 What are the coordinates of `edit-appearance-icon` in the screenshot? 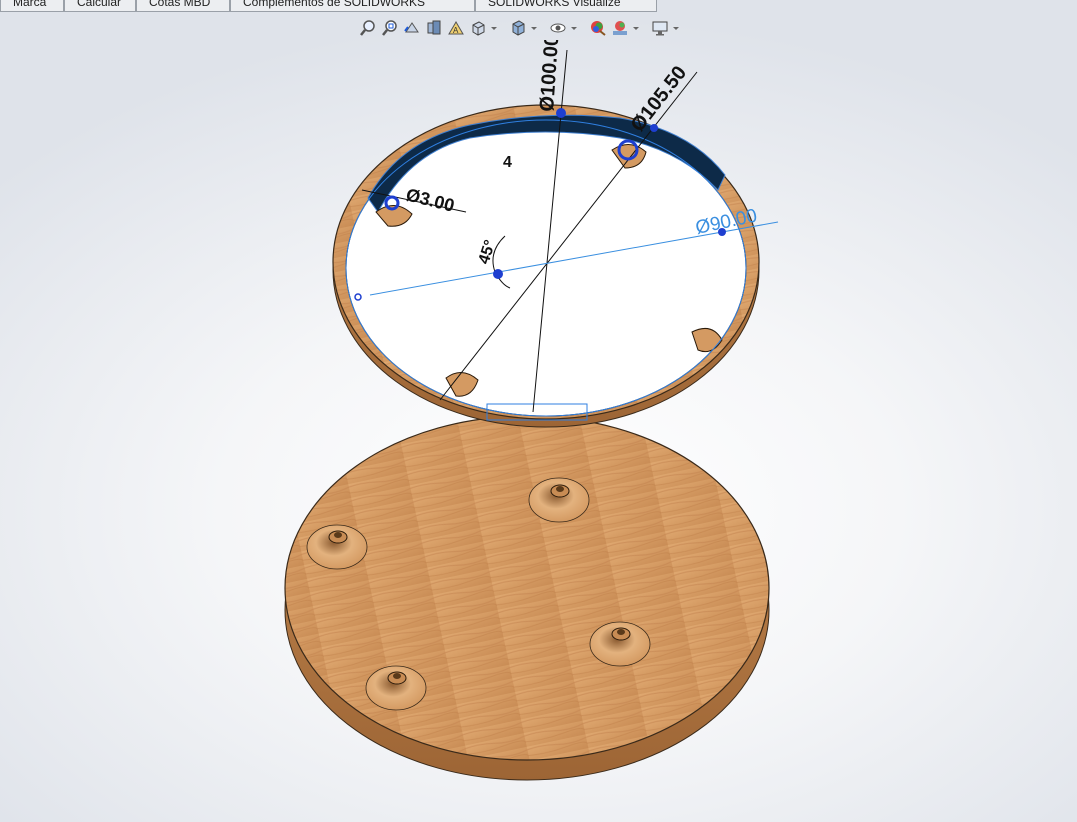 It's located at (598, 28).